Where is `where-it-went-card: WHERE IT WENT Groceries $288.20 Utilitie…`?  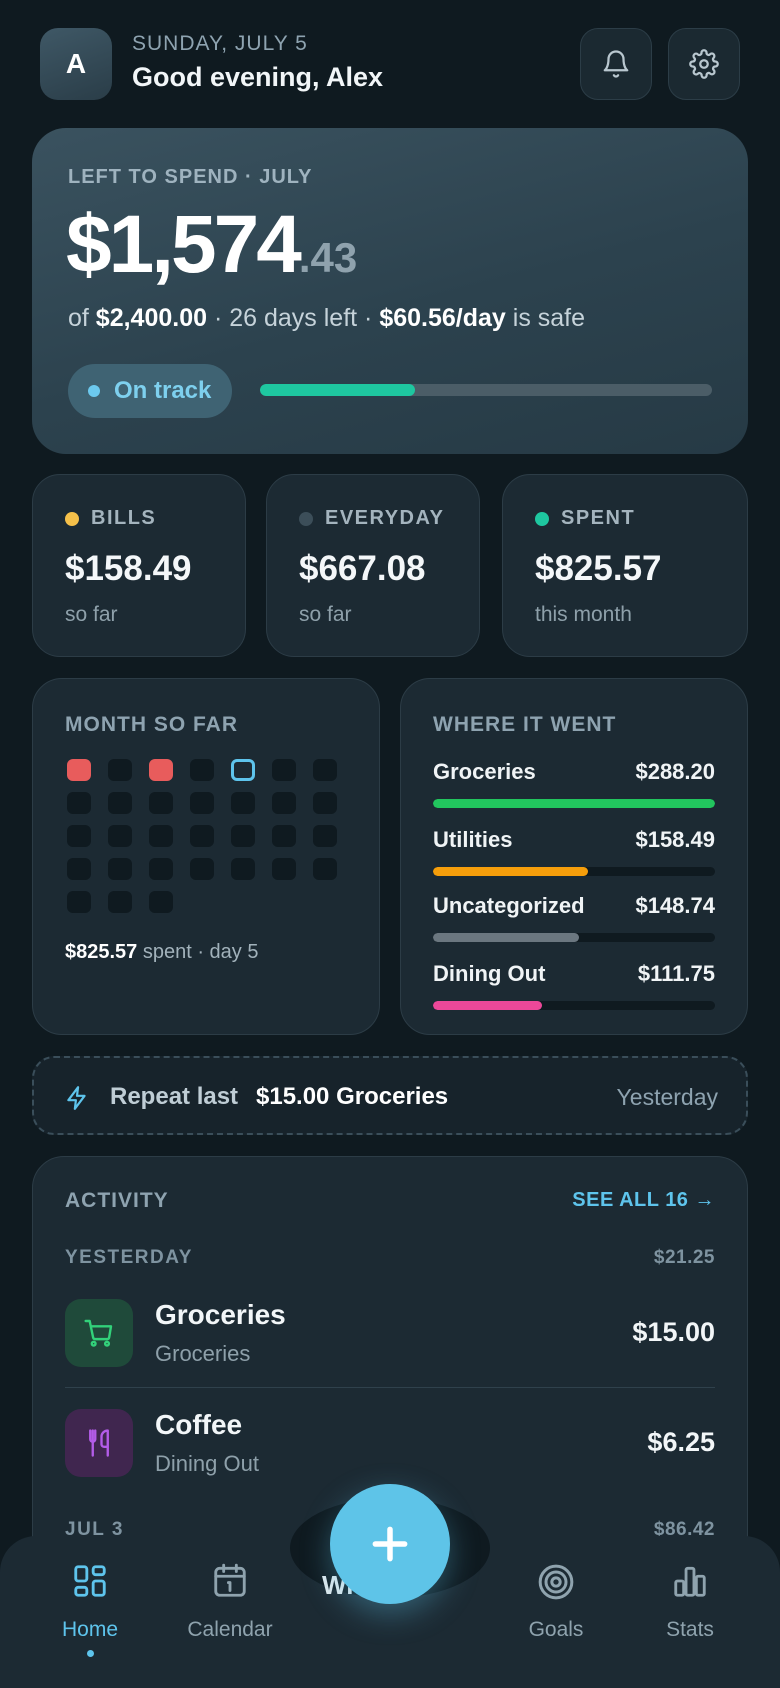 where-it-went-card: WHERE IT WENT Groceries $288.20 Utilitie… is located at coordinates (574, 856).